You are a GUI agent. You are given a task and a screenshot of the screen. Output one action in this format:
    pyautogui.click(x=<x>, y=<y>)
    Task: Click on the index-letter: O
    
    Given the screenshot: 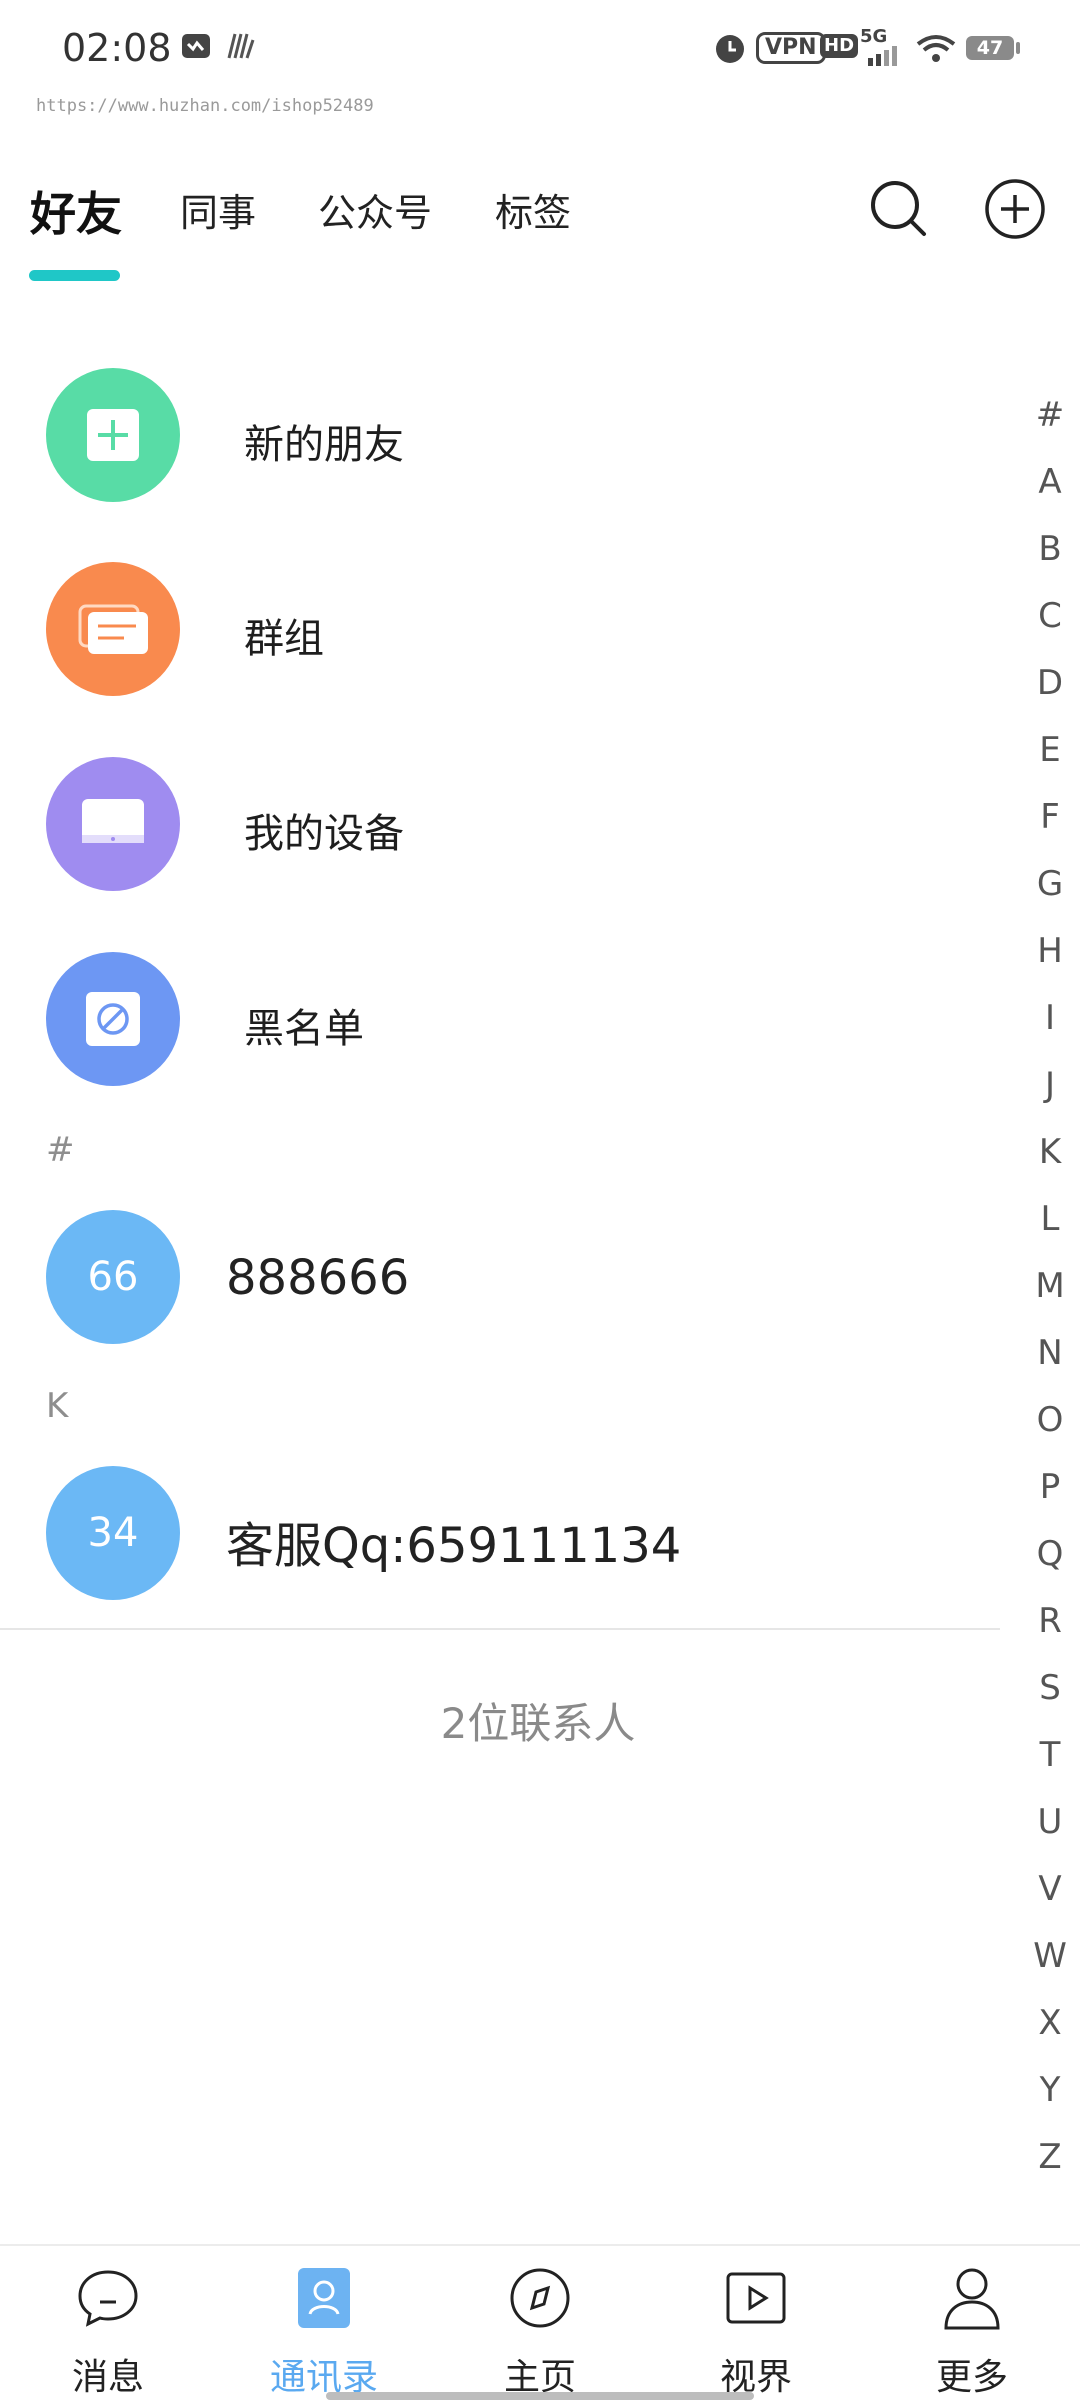 What is the action you would take?
    pyautogui.click(x=1050, y=1420)
    